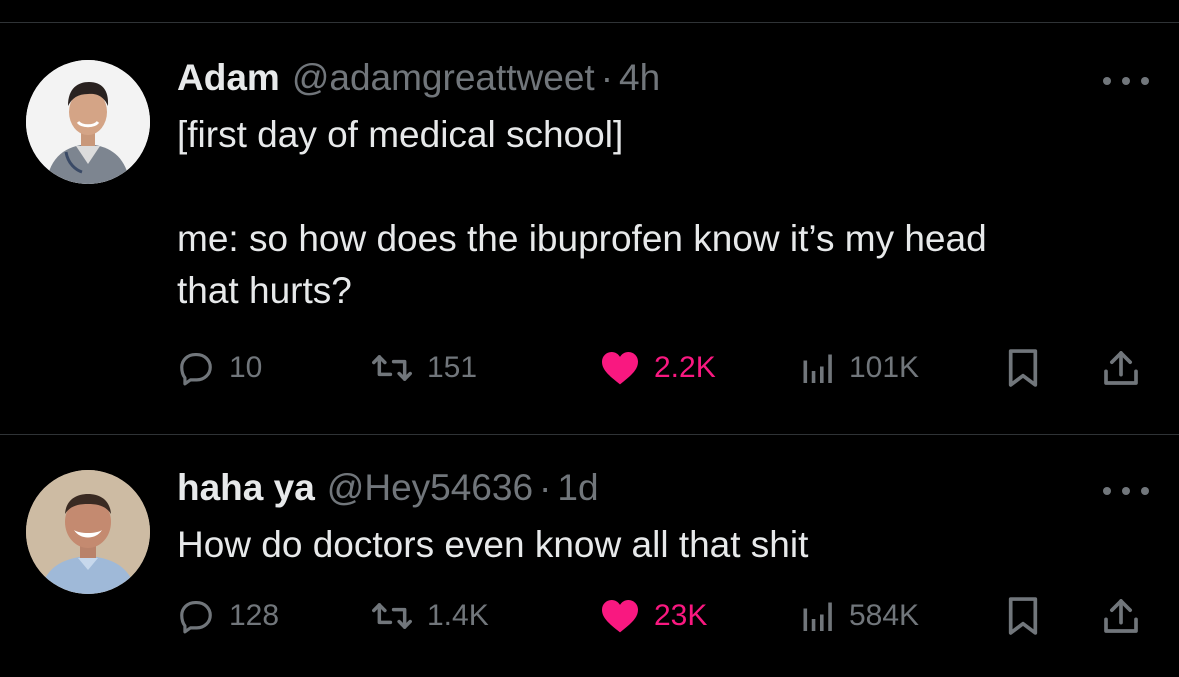 The height and width of the screenshot is (677, 1179). Describe the element at coordinates (443, 78) in the screenshot. I see `user-handle: @adamgreattweet` at that location.